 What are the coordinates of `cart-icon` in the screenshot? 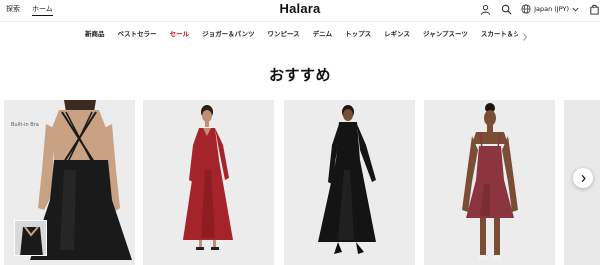 It's located at (594, 9).